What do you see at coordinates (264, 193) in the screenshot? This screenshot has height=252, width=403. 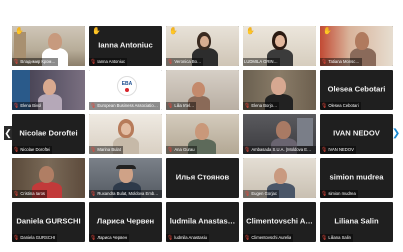 I see `participant-name: Eugen Gorjac` at bounding box center [264, 193].